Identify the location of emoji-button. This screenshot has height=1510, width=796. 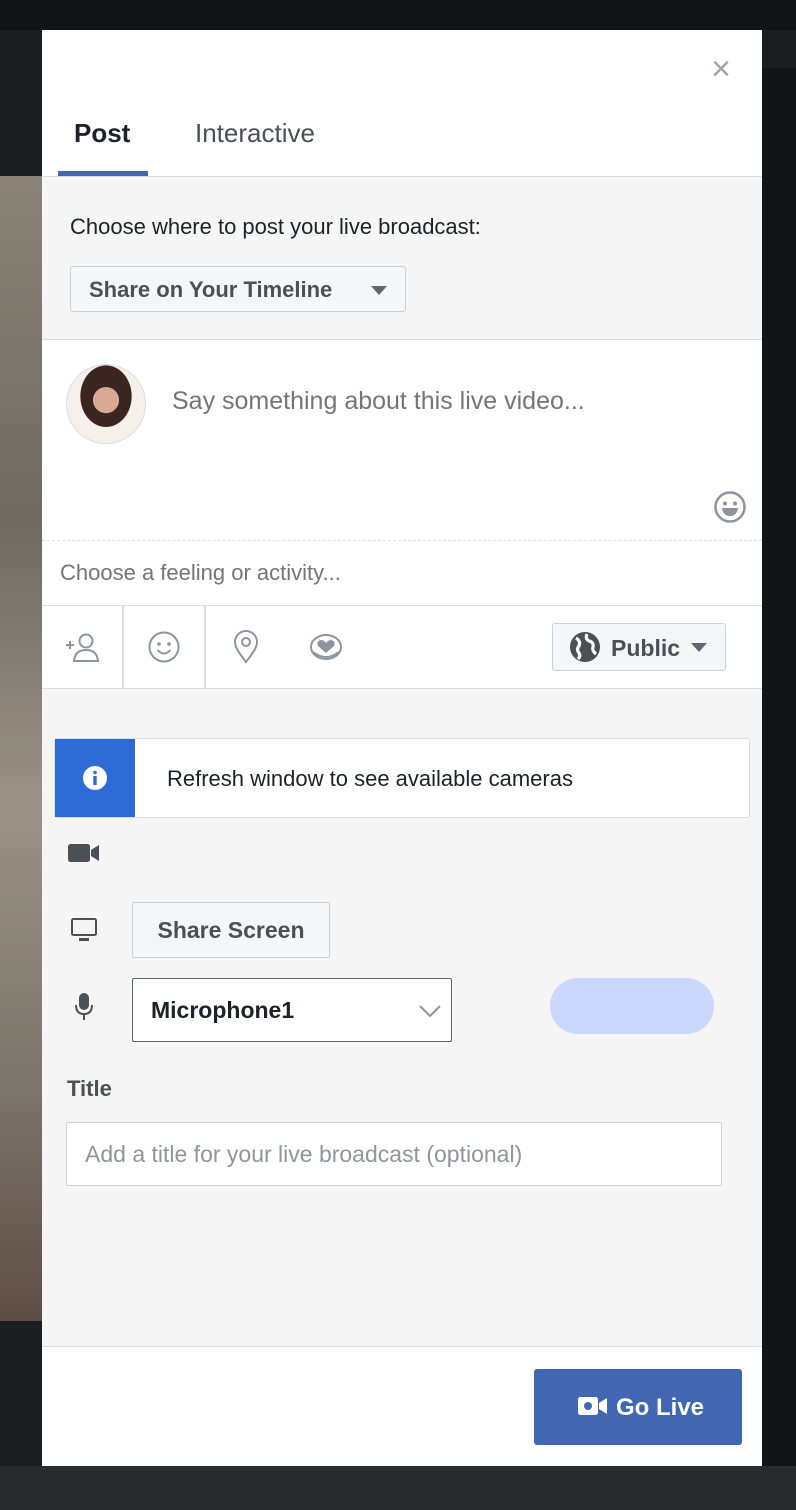
(730, 507).